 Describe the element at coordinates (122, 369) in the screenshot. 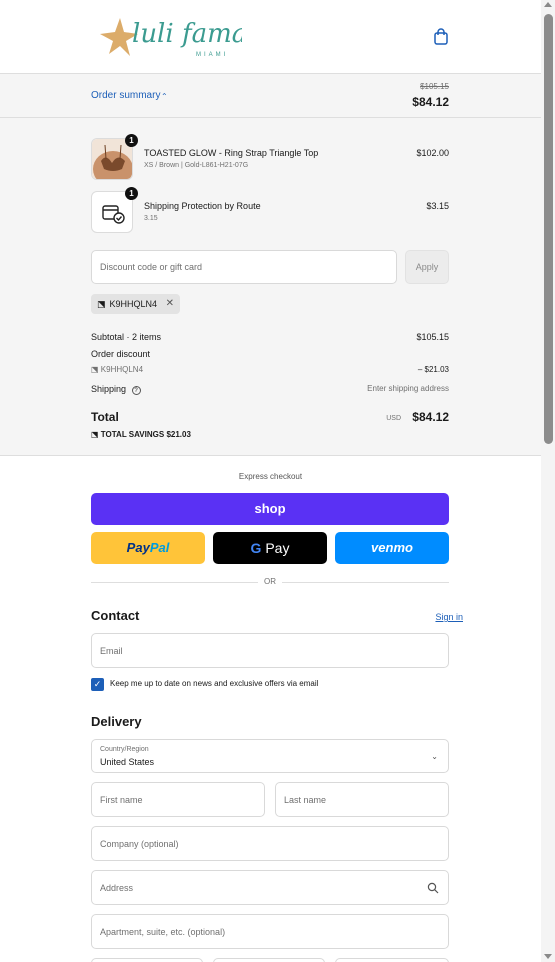

I see `discount-code: K9HHQLN4` at that location.